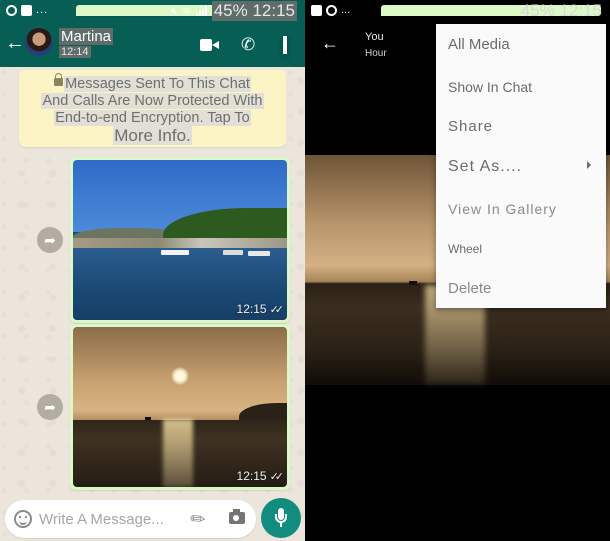  I want to click on message-composer: ✎, so click(130, 519).